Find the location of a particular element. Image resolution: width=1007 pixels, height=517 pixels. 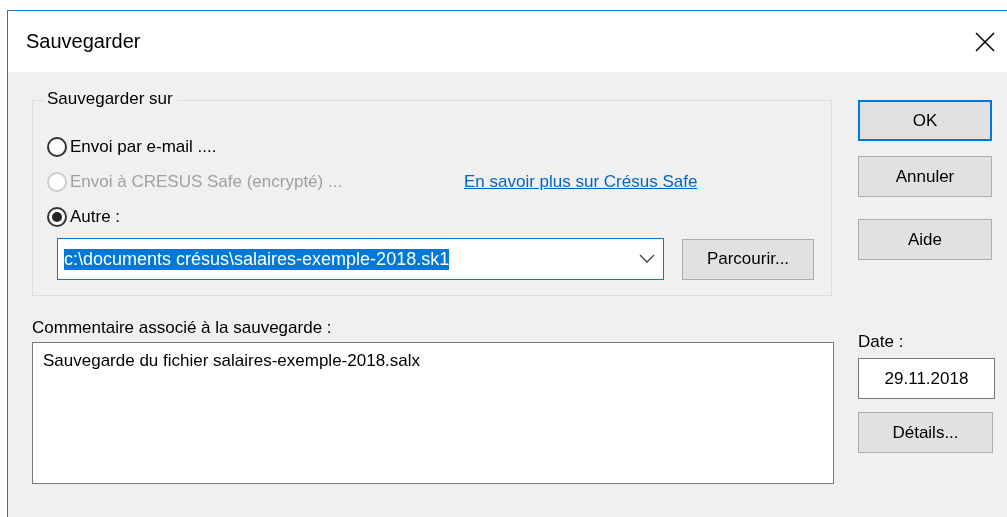

info-link: En savoir plus sur Crésus Safe is located at coordinates (647, 181).